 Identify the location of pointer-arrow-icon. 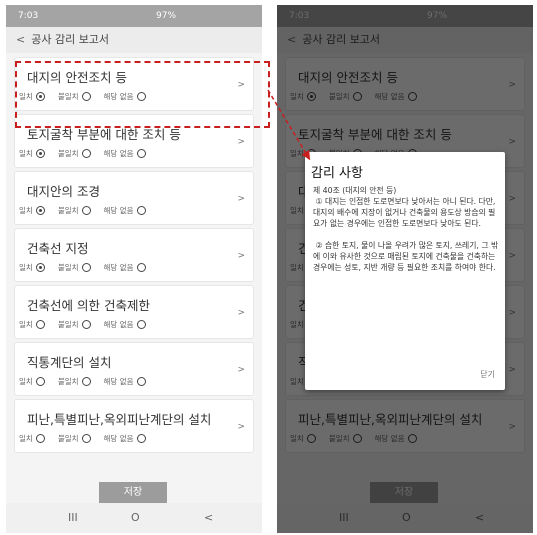
(289, 125).